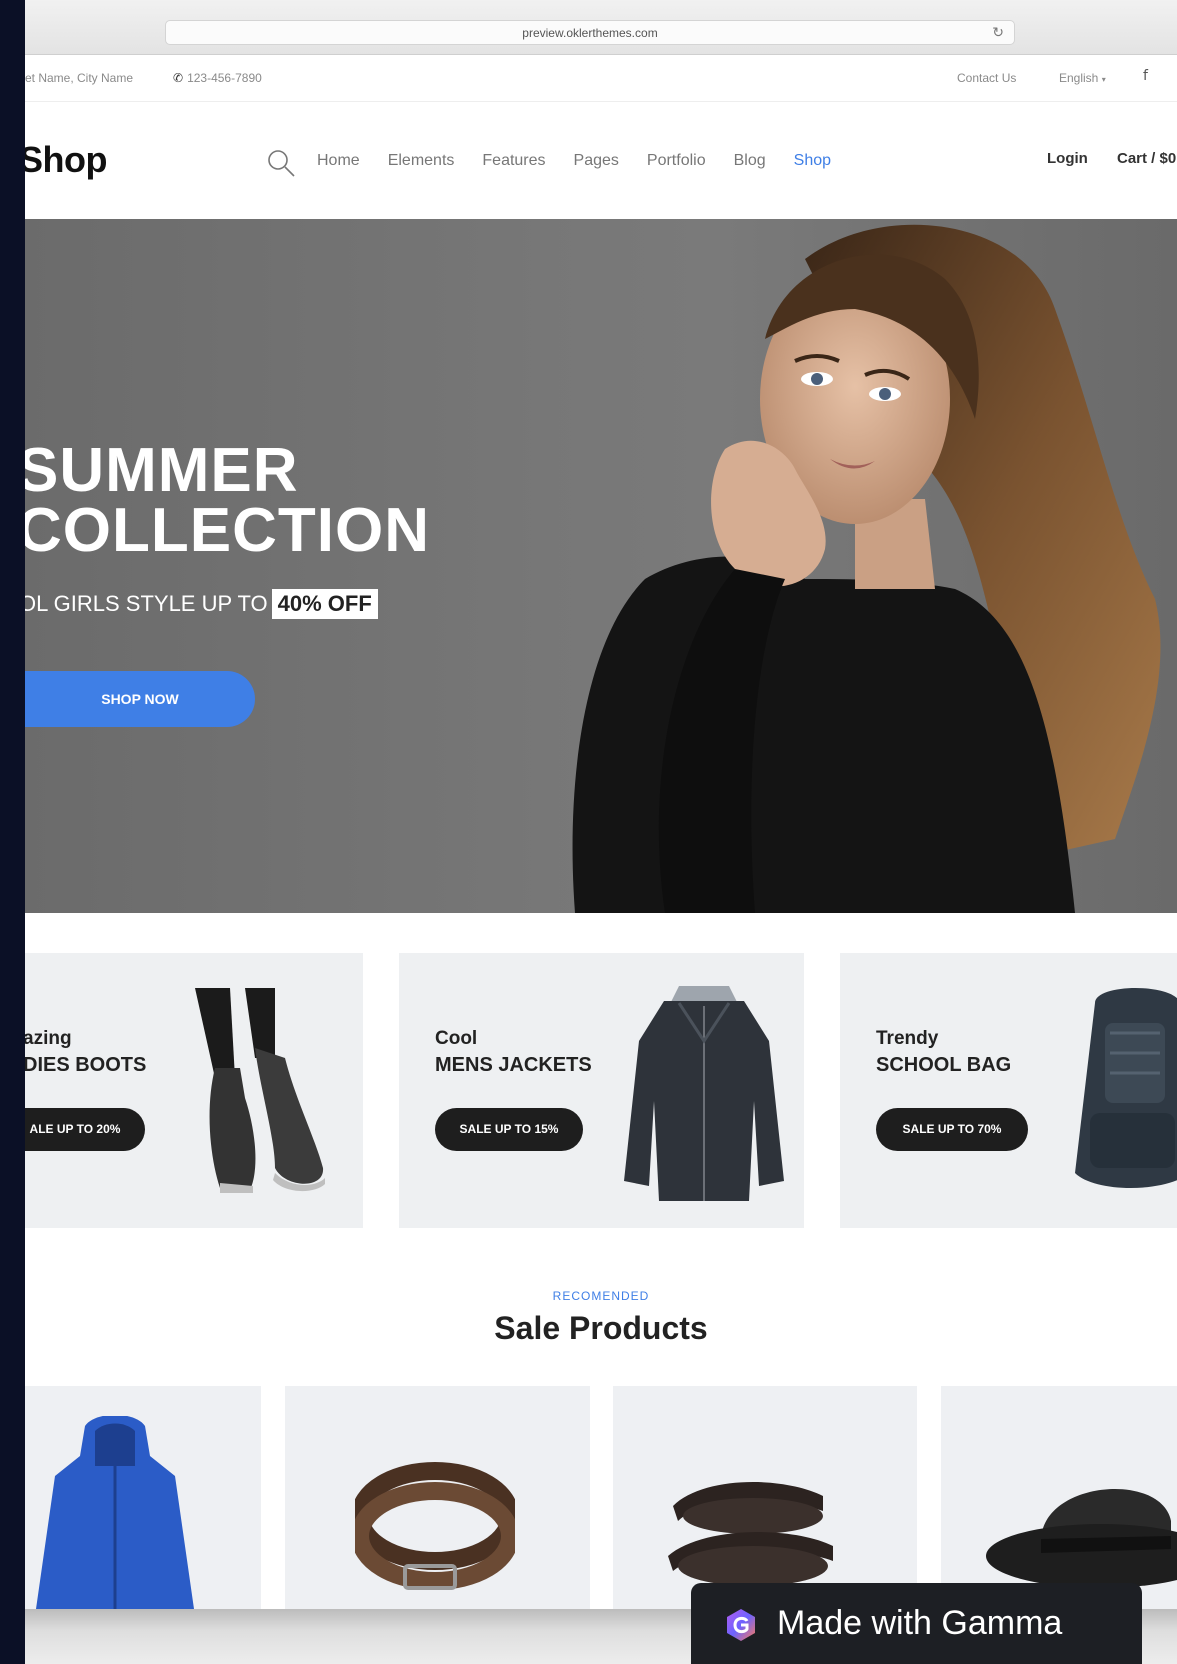  I want to click on jacket-image, so click(704, 1093).